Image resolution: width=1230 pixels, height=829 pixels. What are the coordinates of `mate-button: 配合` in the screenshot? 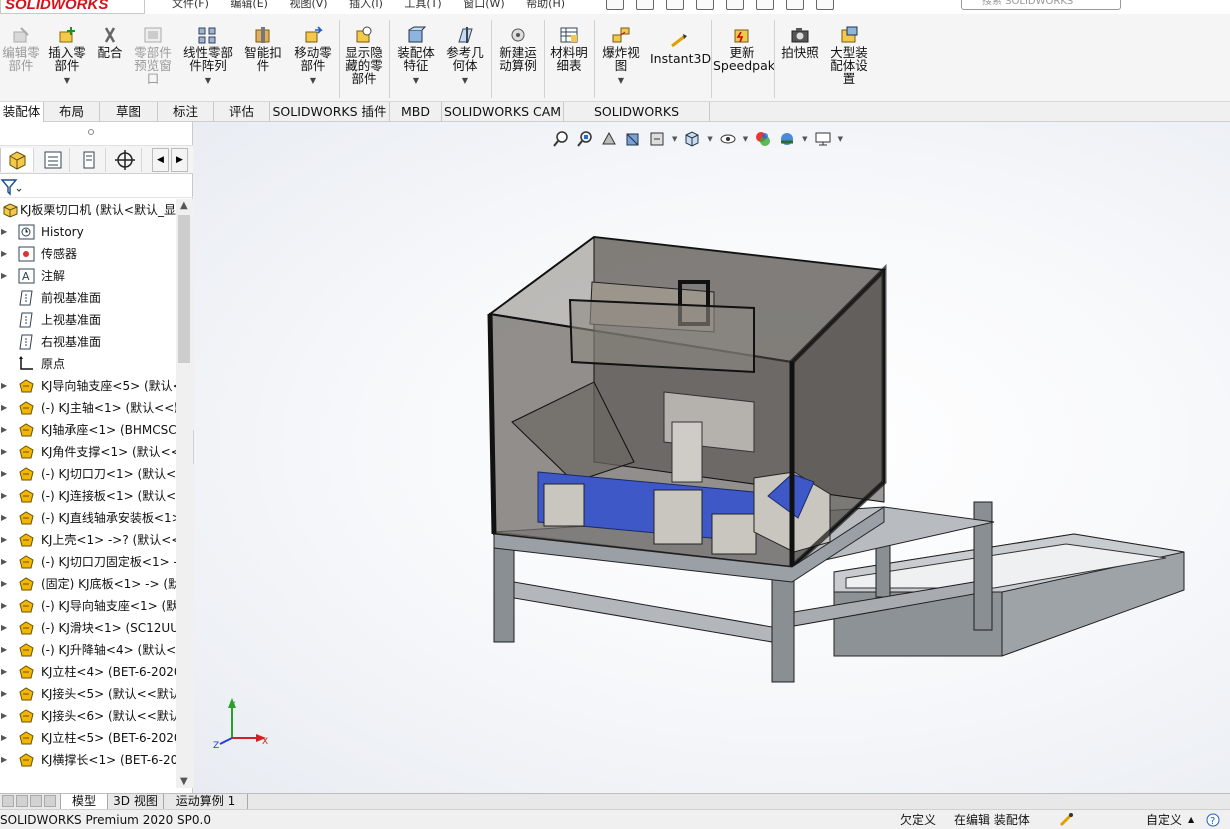 It's located at (110, 42).